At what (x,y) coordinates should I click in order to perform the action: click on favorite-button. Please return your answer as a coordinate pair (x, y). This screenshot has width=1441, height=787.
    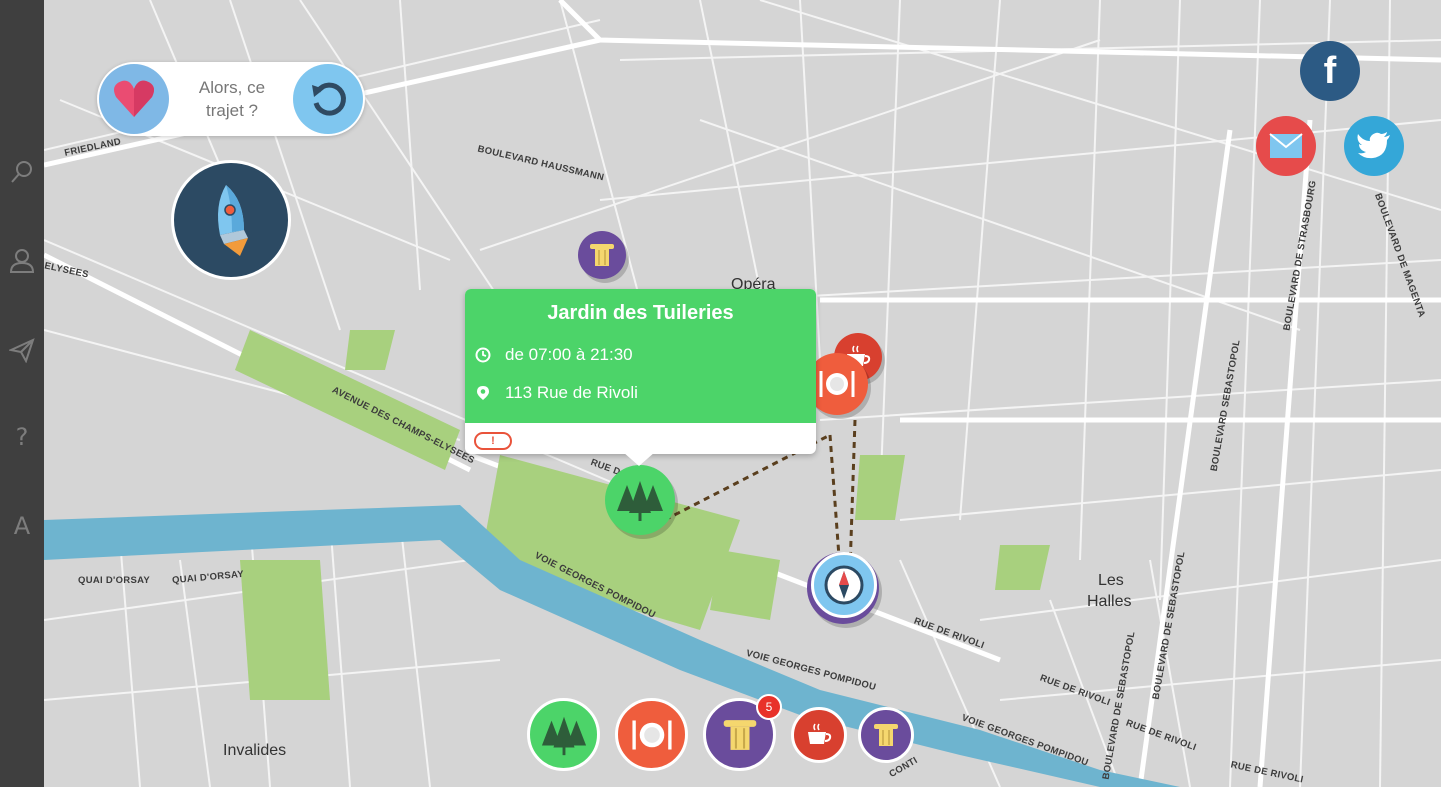
    Looking at the image, I should click on (134, 99).